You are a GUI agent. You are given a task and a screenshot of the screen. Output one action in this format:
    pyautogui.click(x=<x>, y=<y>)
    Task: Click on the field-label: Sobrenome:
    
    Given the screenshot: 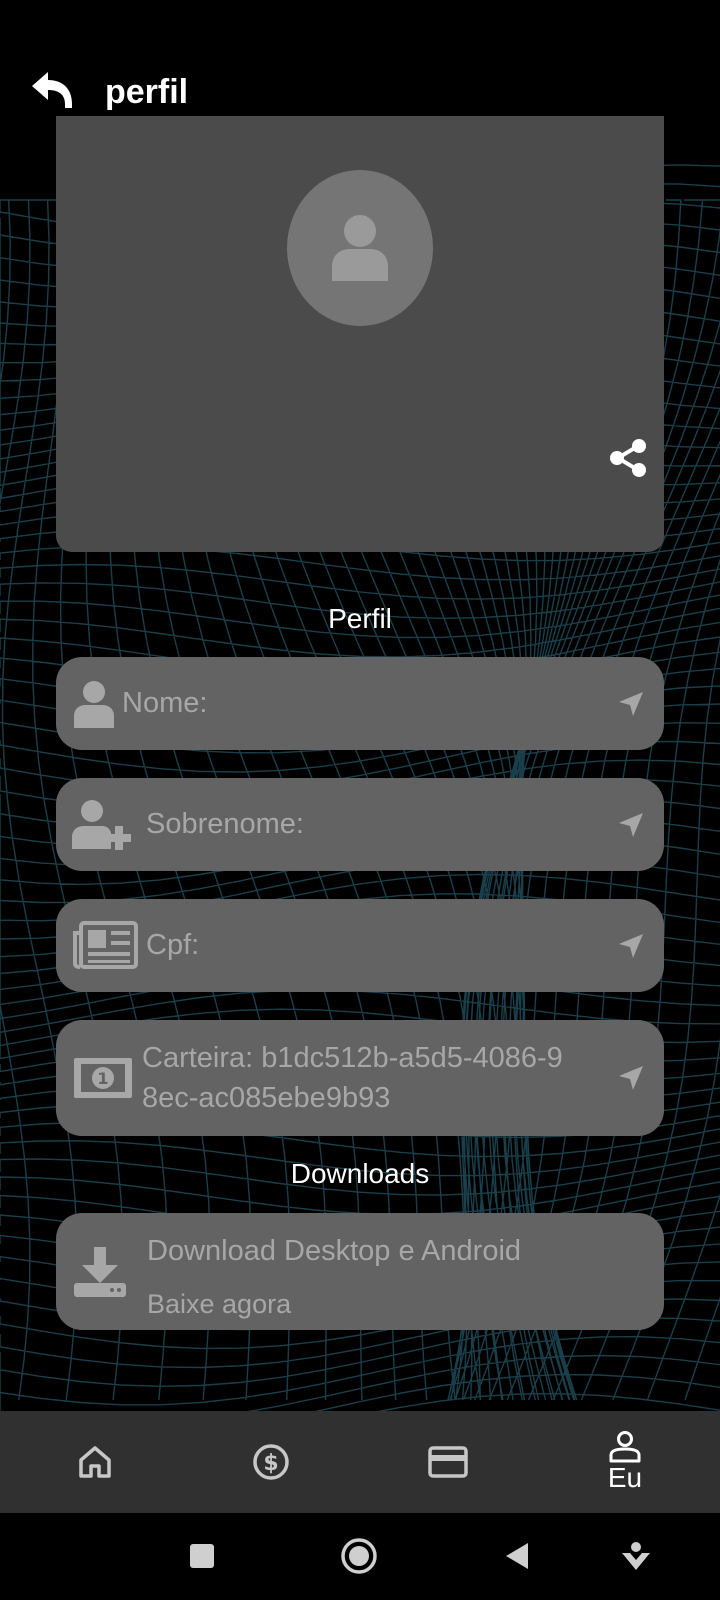 What is the action you would take?
    pyautogui.click(x=225, y=824)
    